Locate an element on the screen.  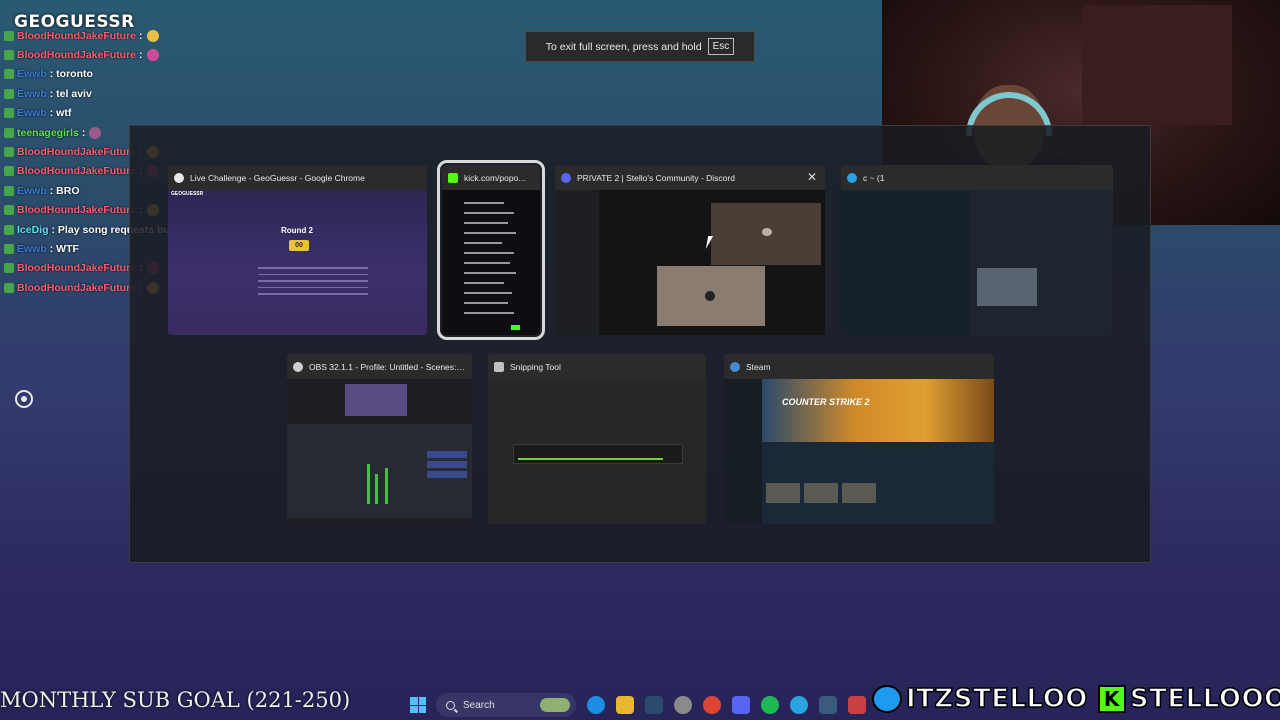
telegram-taskbar-icon is located at coordinates (799, 705).